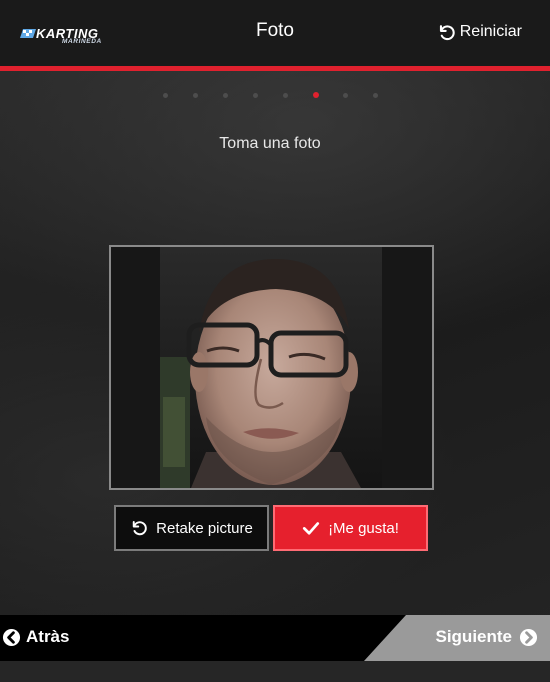 The image size is (550, 682). I want to click on instruction-text: Toma una foto, so click(270, 143).